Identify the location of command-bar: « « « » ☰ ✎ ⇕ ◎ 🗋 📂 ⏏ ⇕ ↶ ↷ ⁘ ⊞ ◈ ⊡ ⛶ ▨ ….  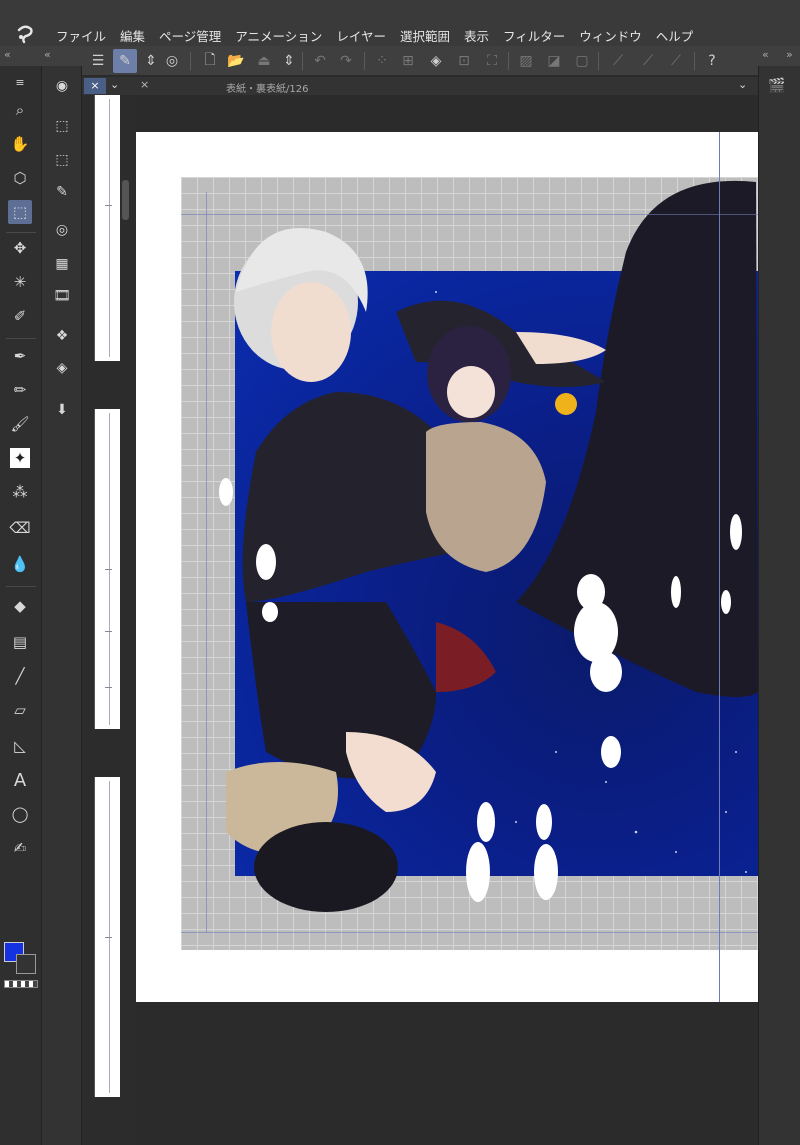
(400, 61).